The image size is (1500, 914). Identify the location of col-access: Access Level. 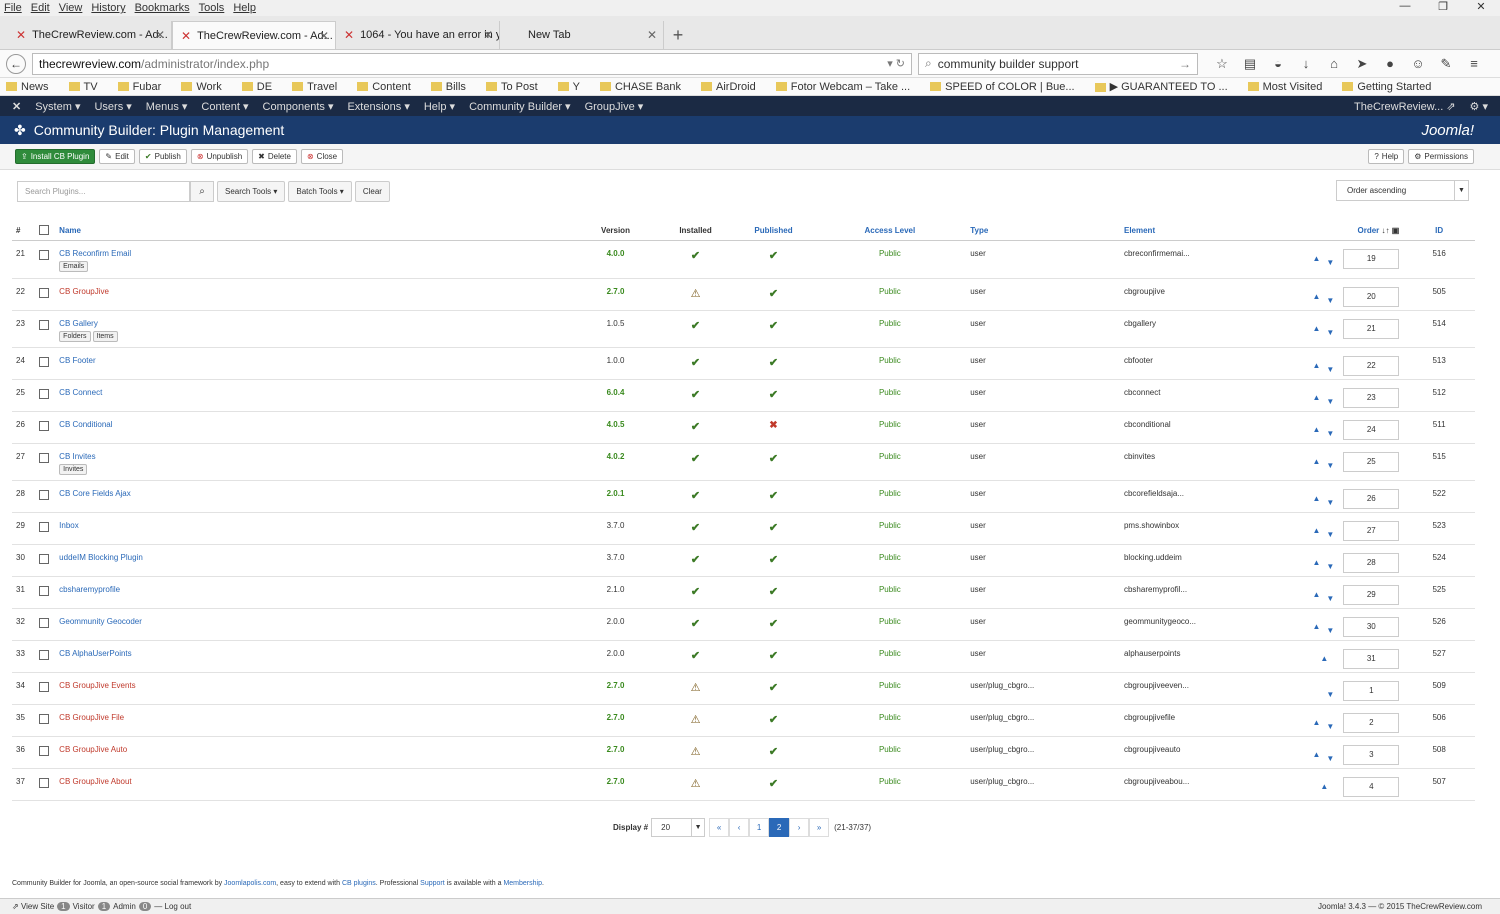
(890, 231).